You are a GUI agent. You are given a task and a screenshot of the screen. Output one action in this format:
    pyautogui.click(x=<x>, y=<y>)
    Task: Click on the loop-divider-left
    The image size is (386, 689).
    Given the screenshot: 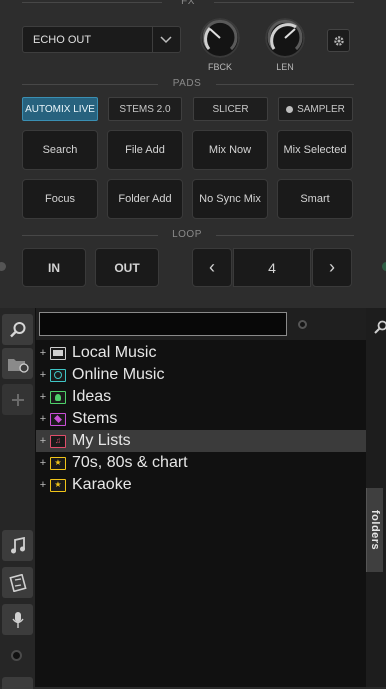 What is the action you would take?
    pyautogui.click(x=90, y=235)
    